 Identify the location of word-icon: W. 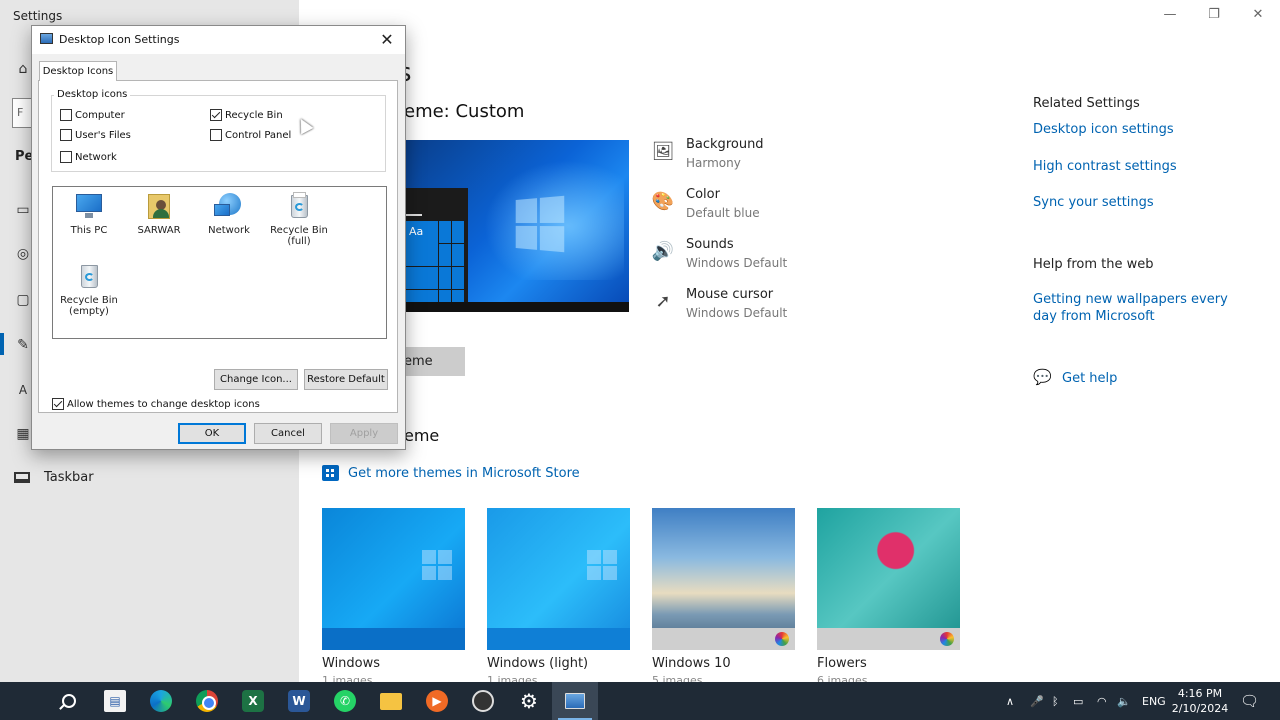
(299, 701).